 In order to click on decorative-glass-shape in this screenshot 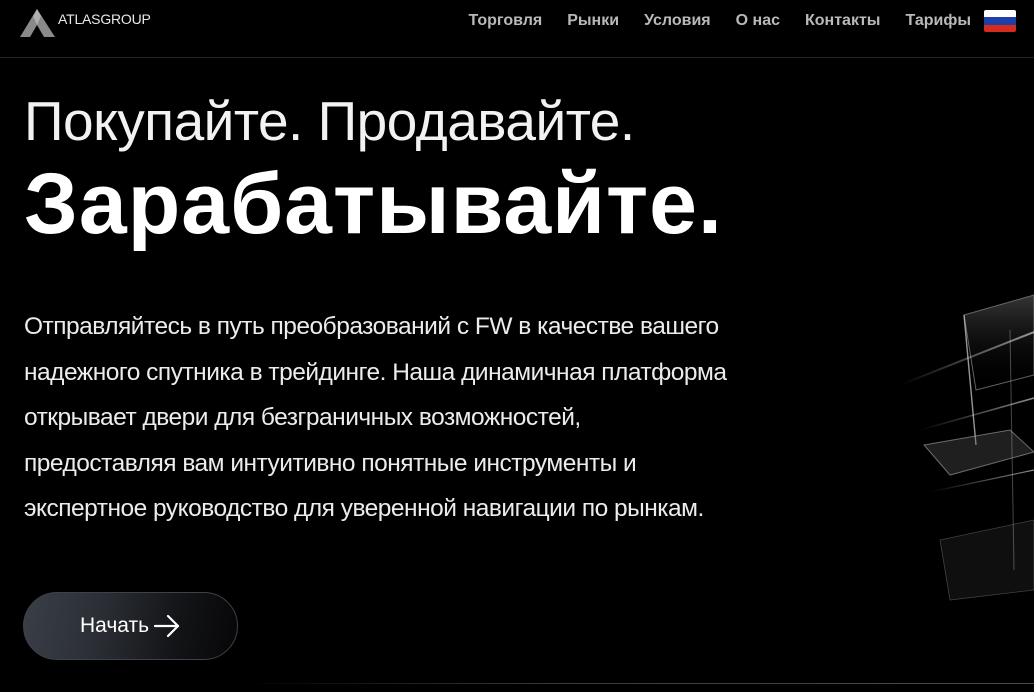, I will do `click(966, 447)`.